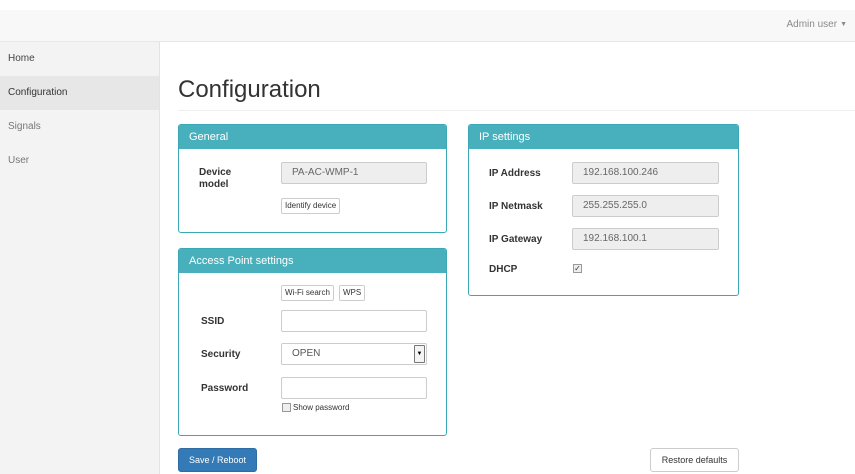 This screenshot has height=474, width=855. I want to click on ip-address-label: IP Address, so click(515, 173).